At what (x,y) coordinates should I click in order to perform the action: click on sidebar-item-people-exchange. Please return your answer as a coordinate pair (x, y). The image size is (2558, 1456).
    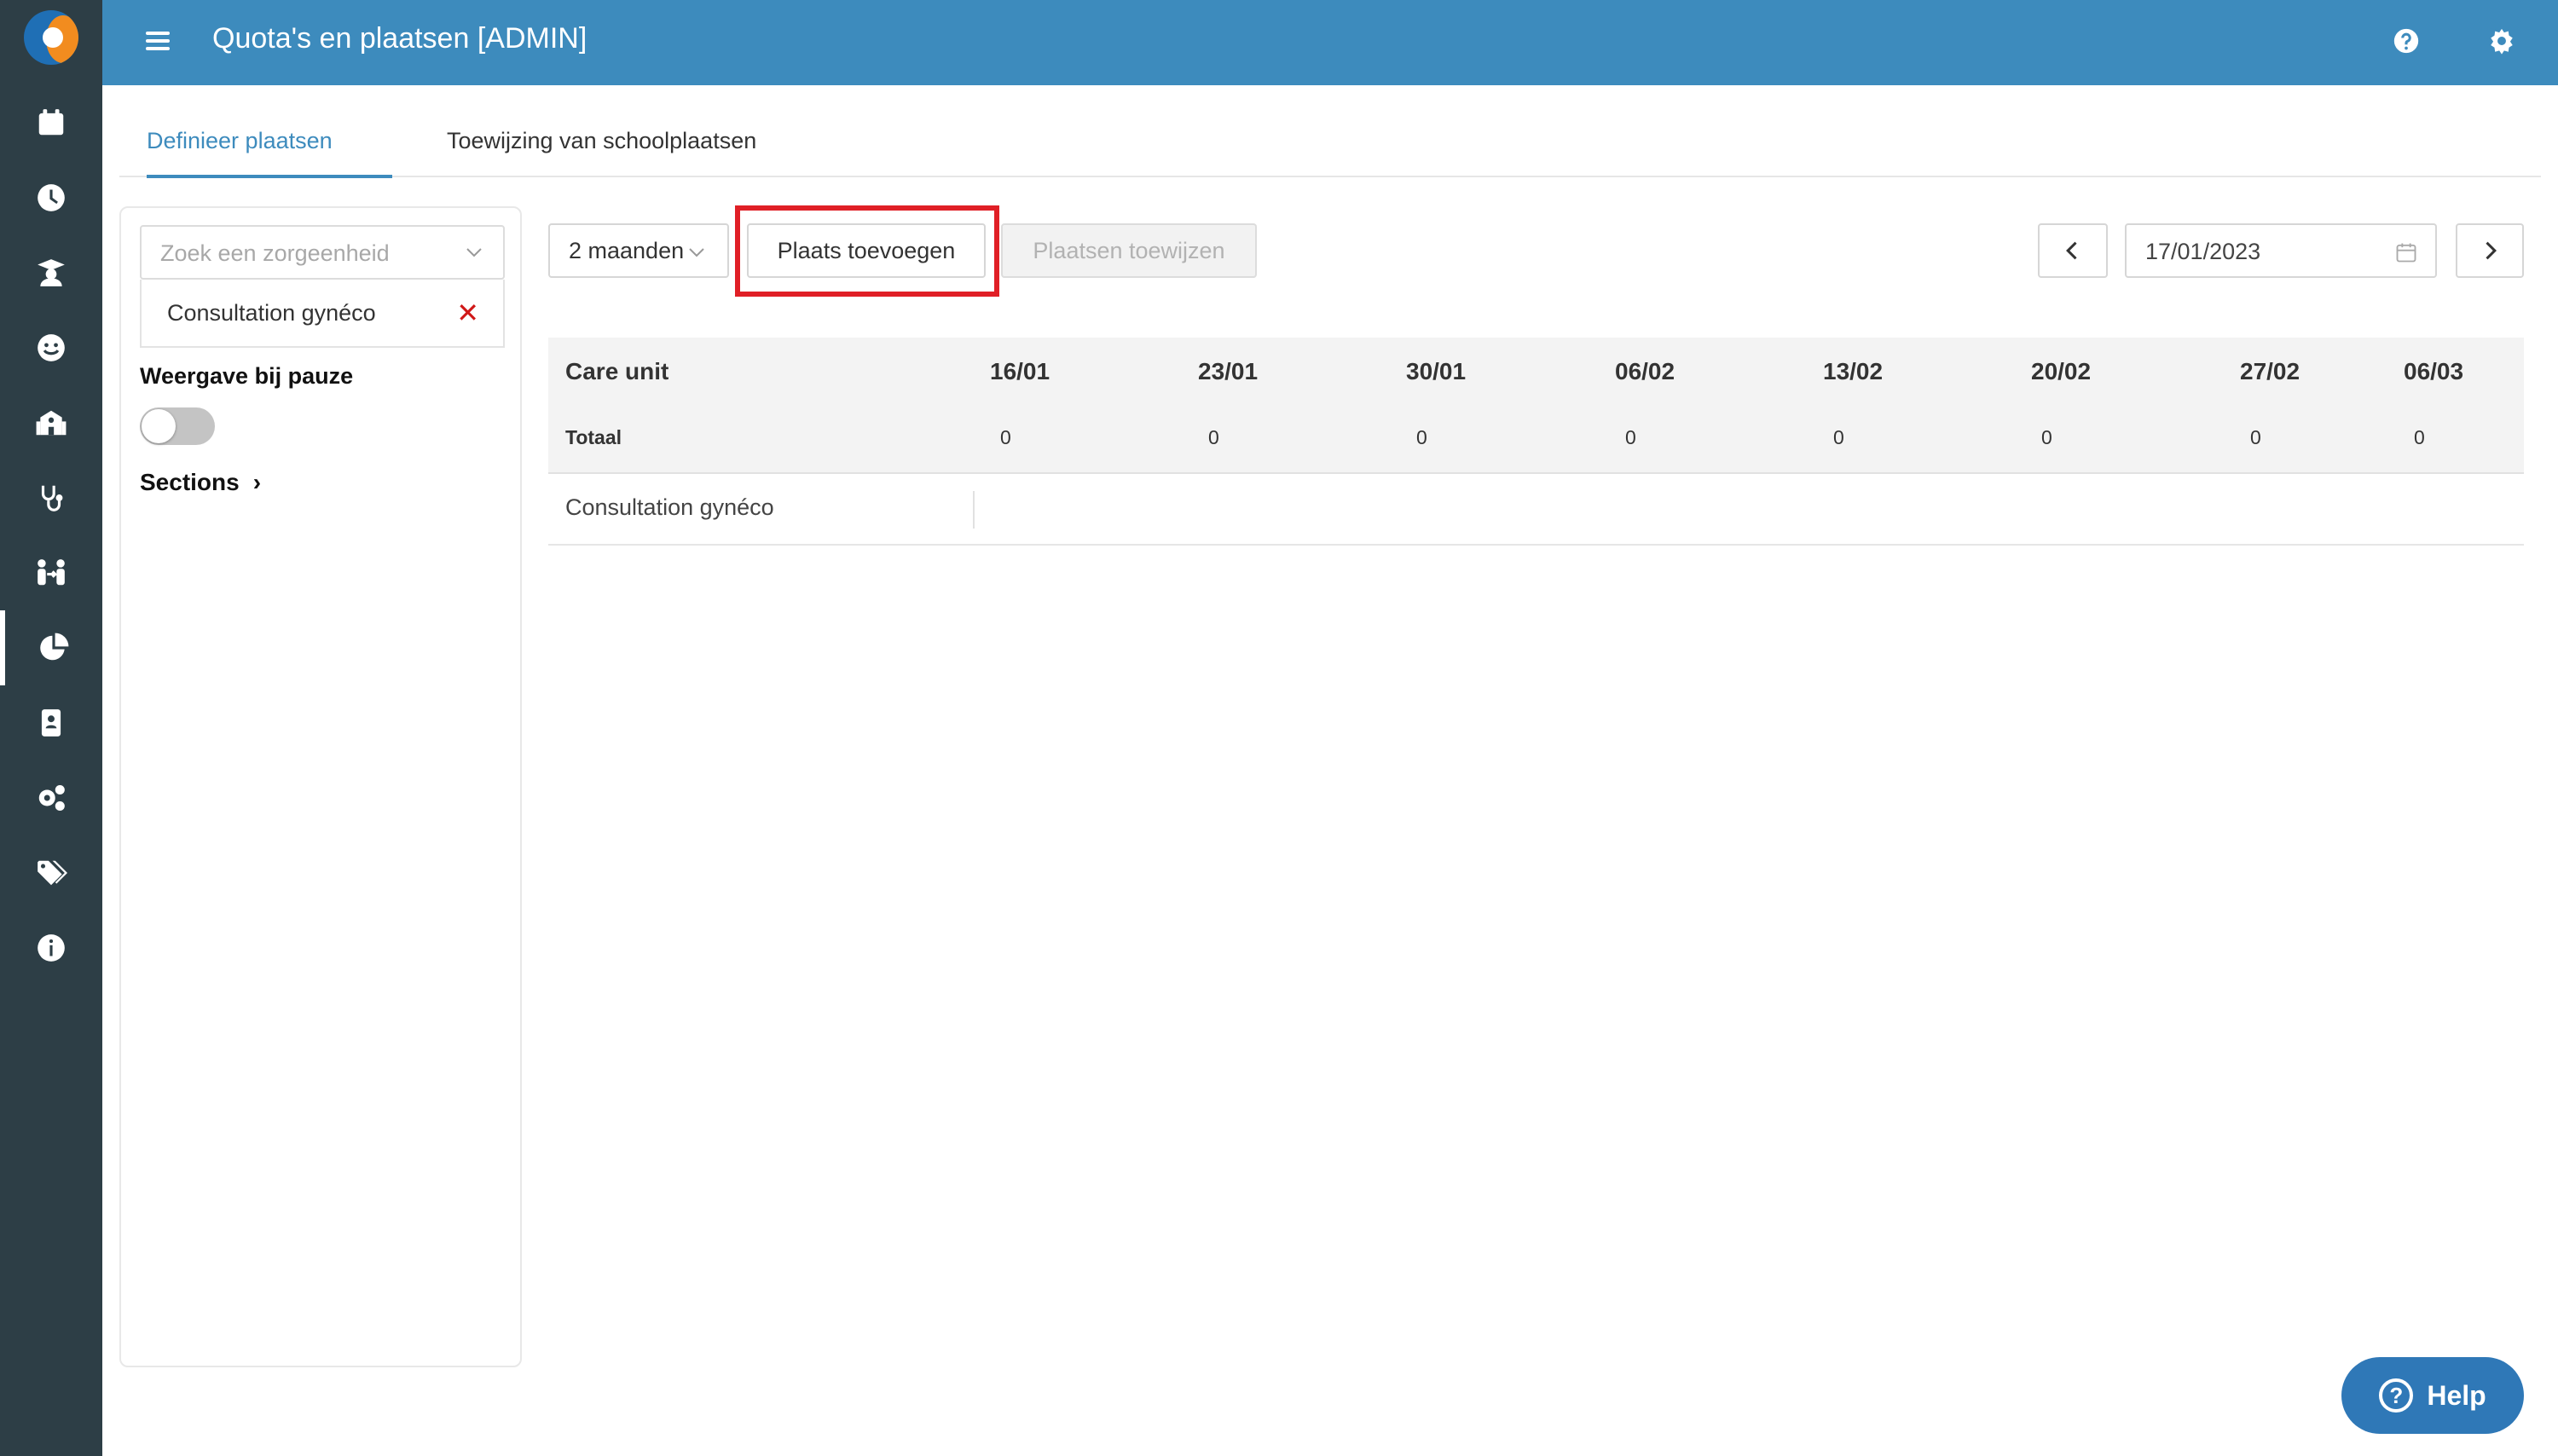
    Looking at the image, I should click on (51, 572).